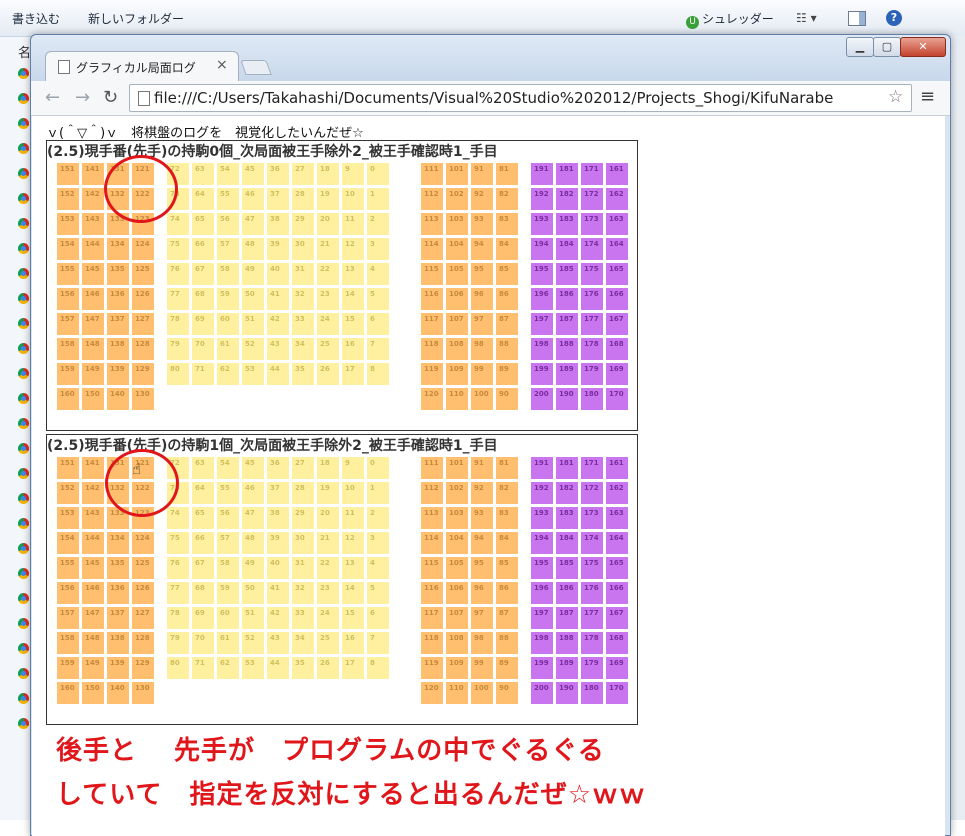 The height and width of the screenshot is (836, 965). Describe the element at coordinates (507, 668) in the screenshot. I see `board-square: 89` at that location.